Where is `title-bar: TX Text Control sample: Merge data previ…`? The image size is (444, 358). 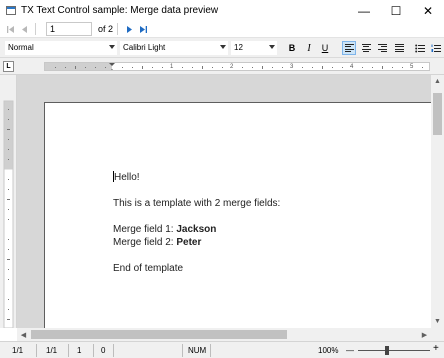 title-bar: TX Text Control sample: Merge data previ… is located at coordinates (222, 10).